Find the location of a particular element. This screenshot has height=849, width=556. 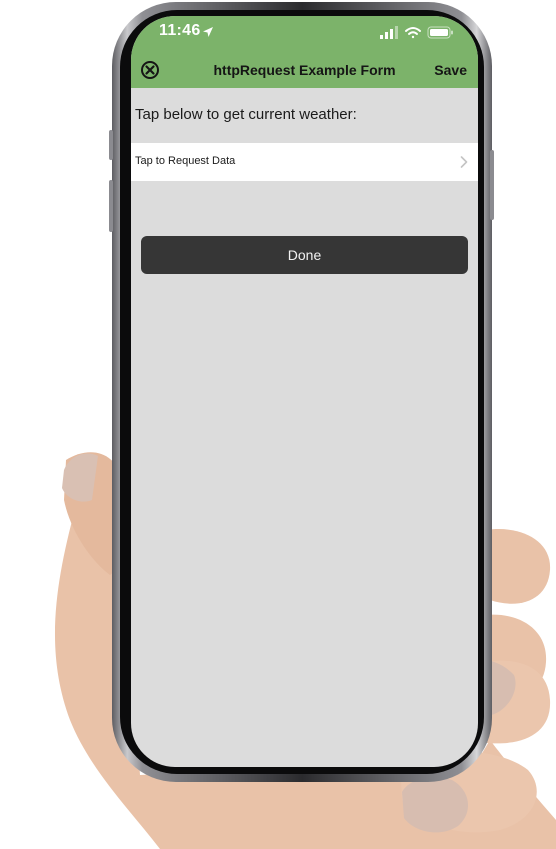

done-button: Done is located at coordinates (304, 255).